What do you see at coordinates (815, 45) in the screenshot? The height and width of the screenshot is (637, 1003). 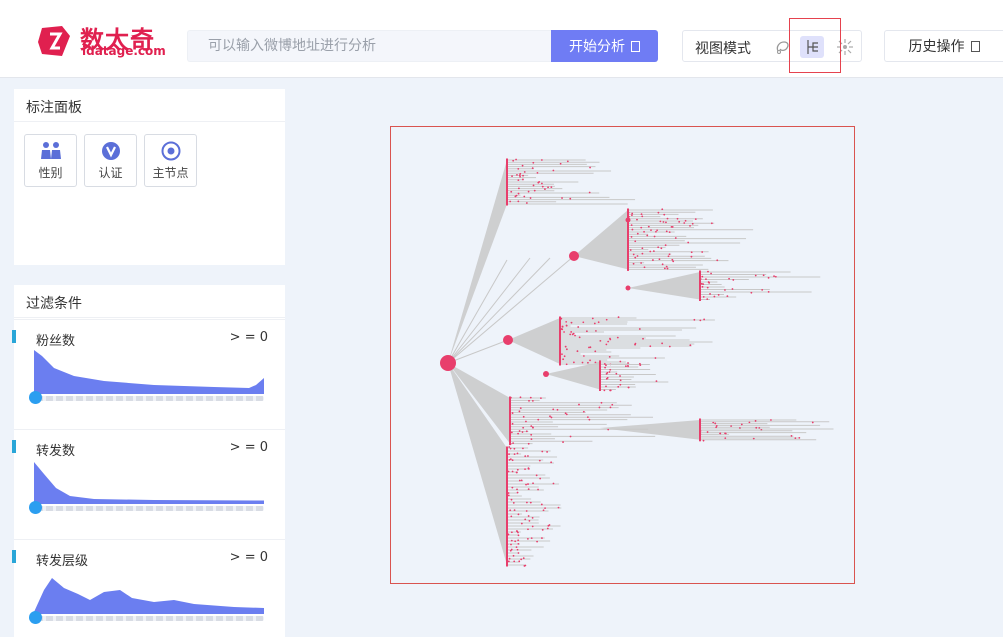 I see `view-mode-highlight` at bounding box center [815, 45].